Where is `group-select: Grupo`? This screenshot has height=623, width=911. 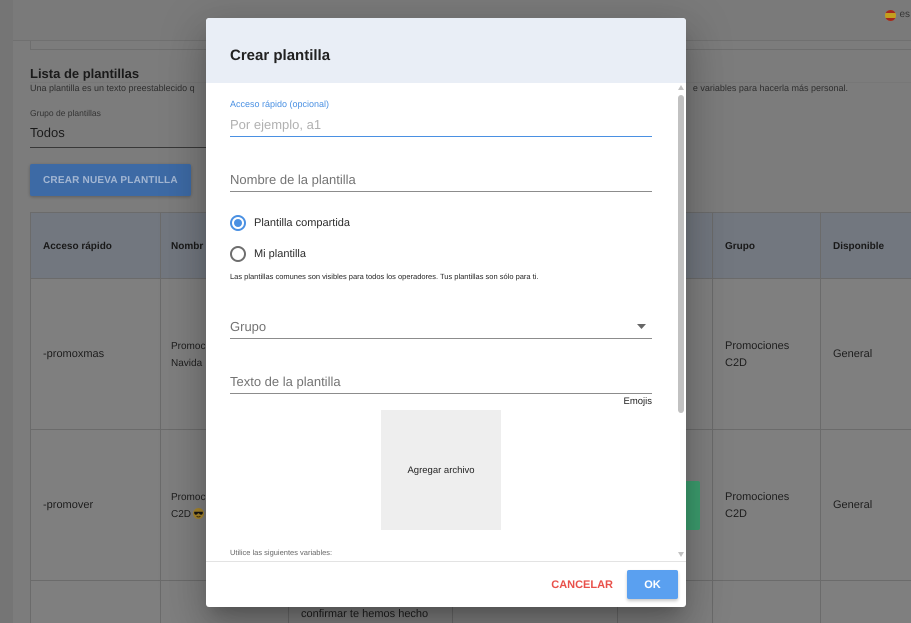 group-select: Grupo is located at coordinates (441, 326).